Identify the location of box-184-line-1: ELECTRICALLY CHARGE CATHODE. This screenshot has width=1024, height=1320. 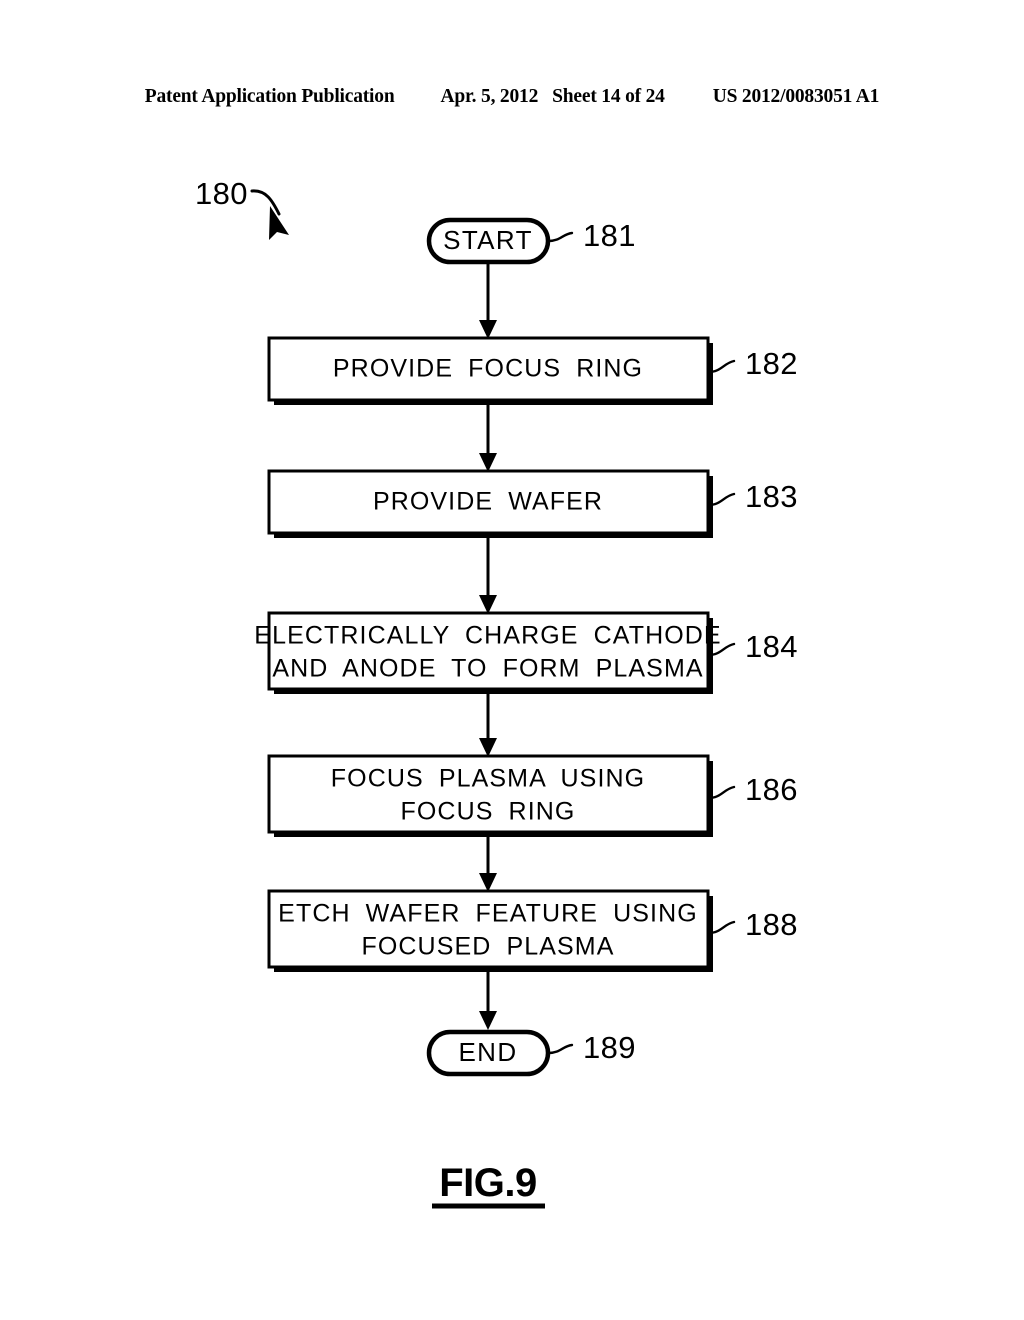
(487, 636).